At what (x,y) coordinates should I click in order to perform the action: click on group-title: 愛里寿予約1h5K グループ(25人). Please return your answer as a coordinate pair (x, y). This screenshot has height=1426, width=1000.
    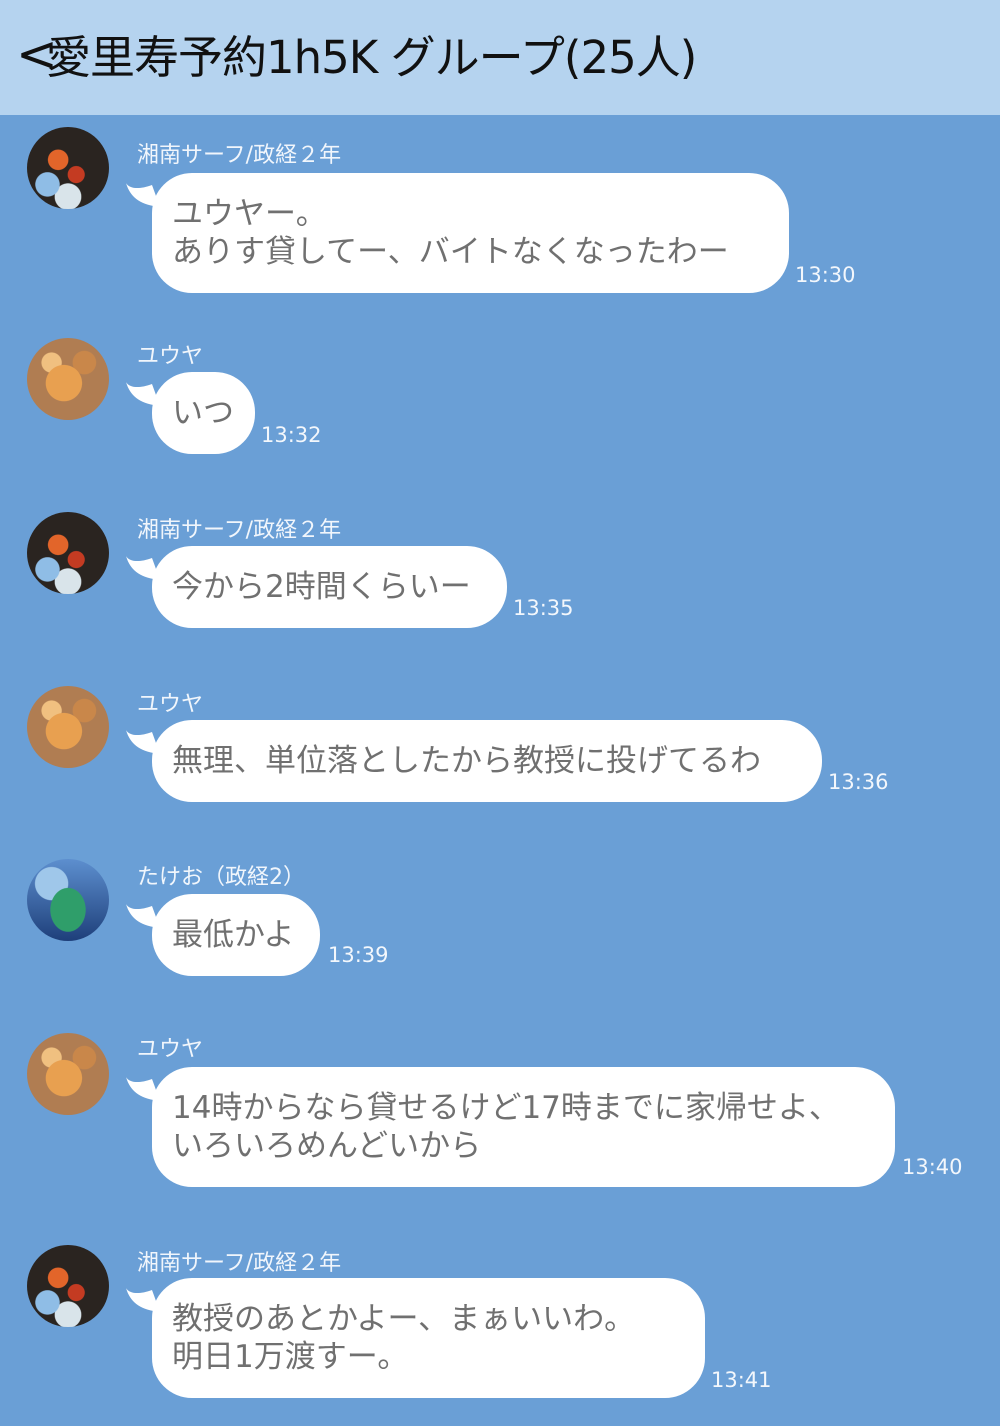
    Looking at the image, I should click on (371, 57).